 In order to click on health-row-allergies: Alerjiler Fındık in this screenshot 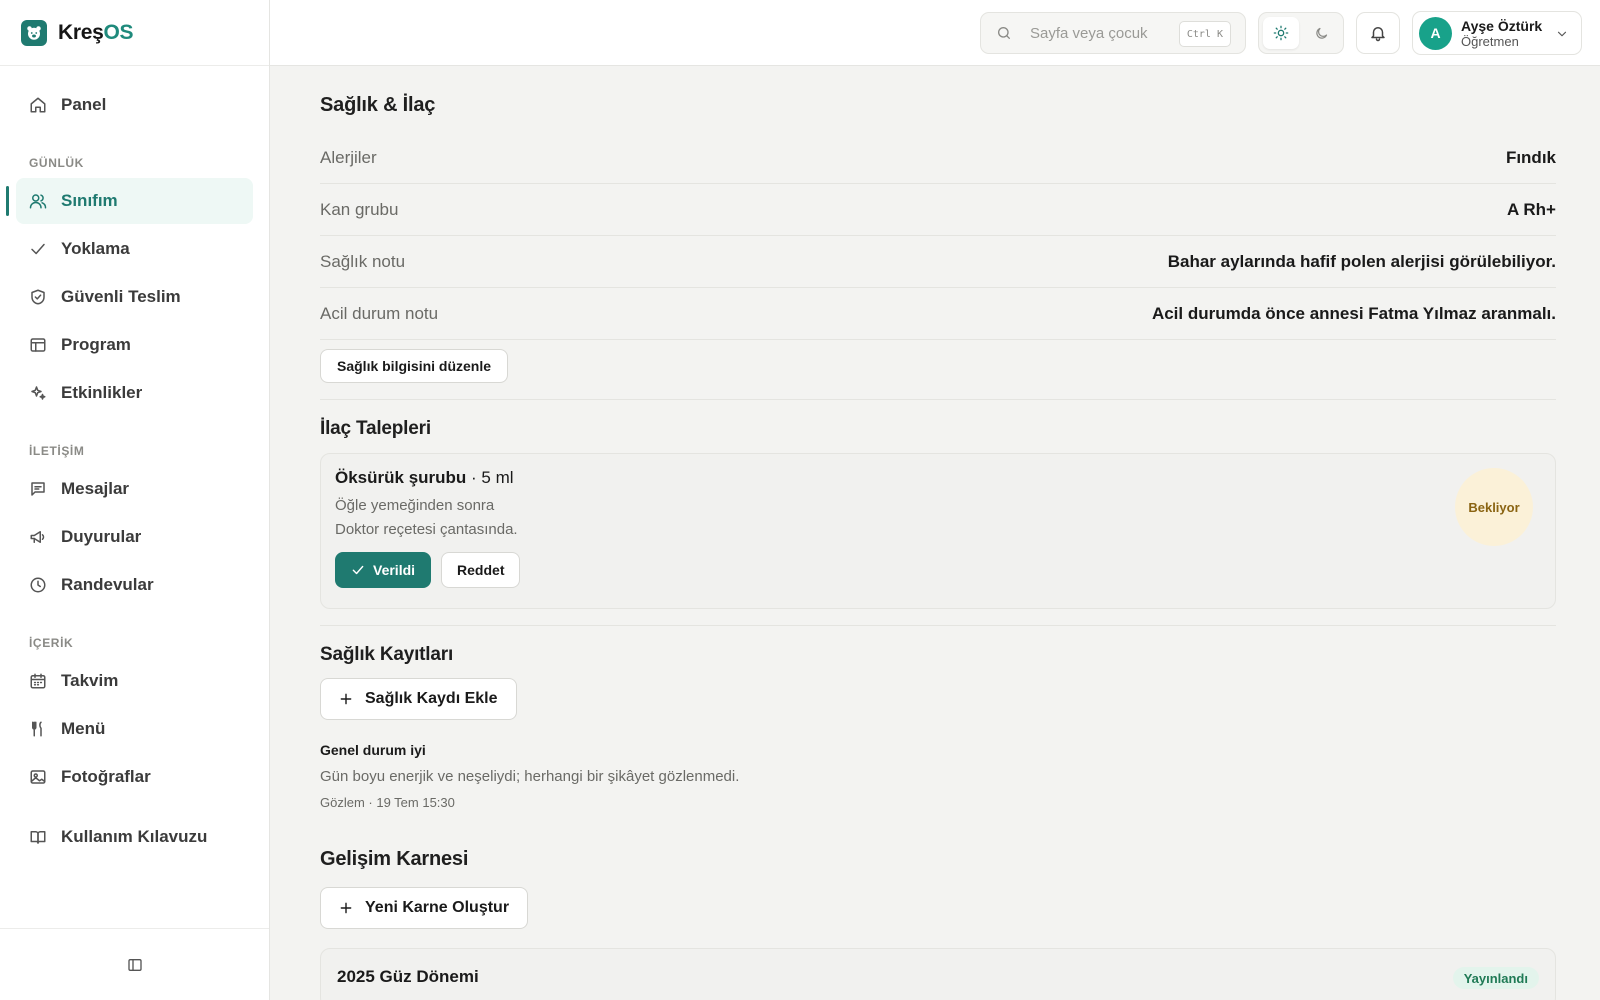, I will do `click(938, 158)`.